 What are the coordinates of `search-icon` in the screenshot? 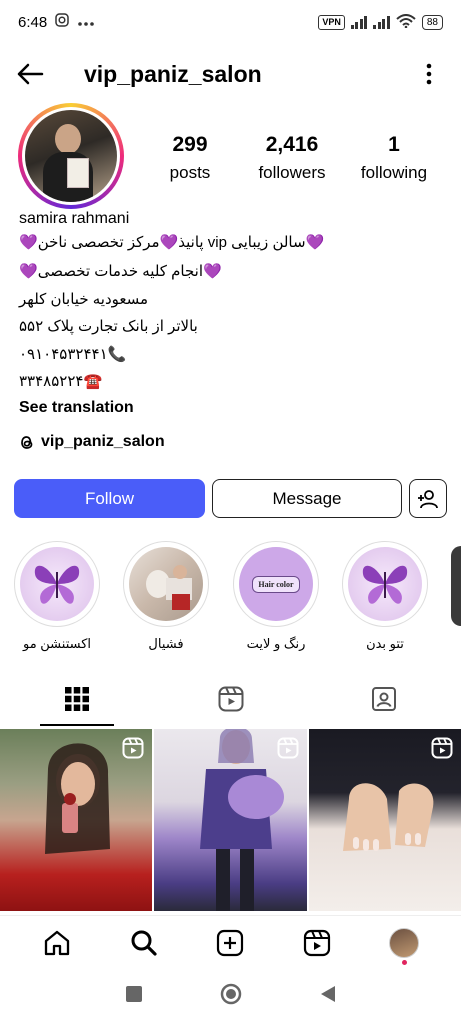 It's located at (144, 943).